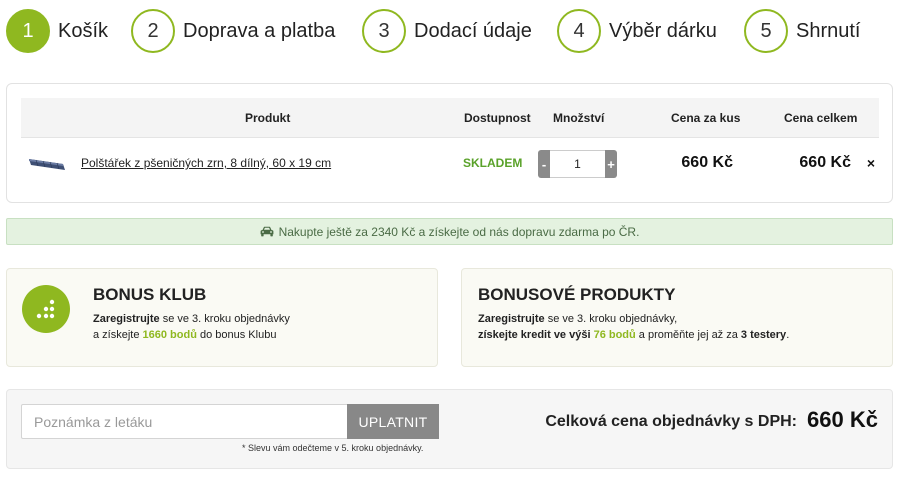 This screenshot has width=900, height=479. I want to click on step-label: Dodací údaje, so click(473, 30).